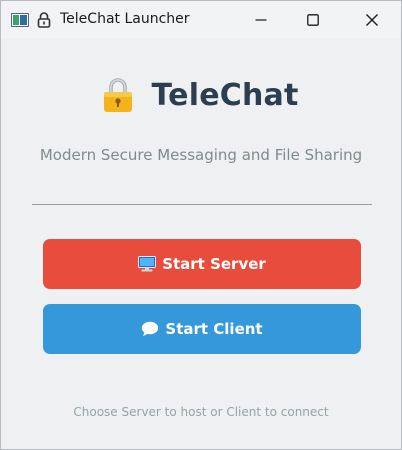 The width and height of the screenshot is (402, 450). Describe the element at coordinates (125, 19) in the screenshot. I see `window-title: TeleChat Launcher` at that location.